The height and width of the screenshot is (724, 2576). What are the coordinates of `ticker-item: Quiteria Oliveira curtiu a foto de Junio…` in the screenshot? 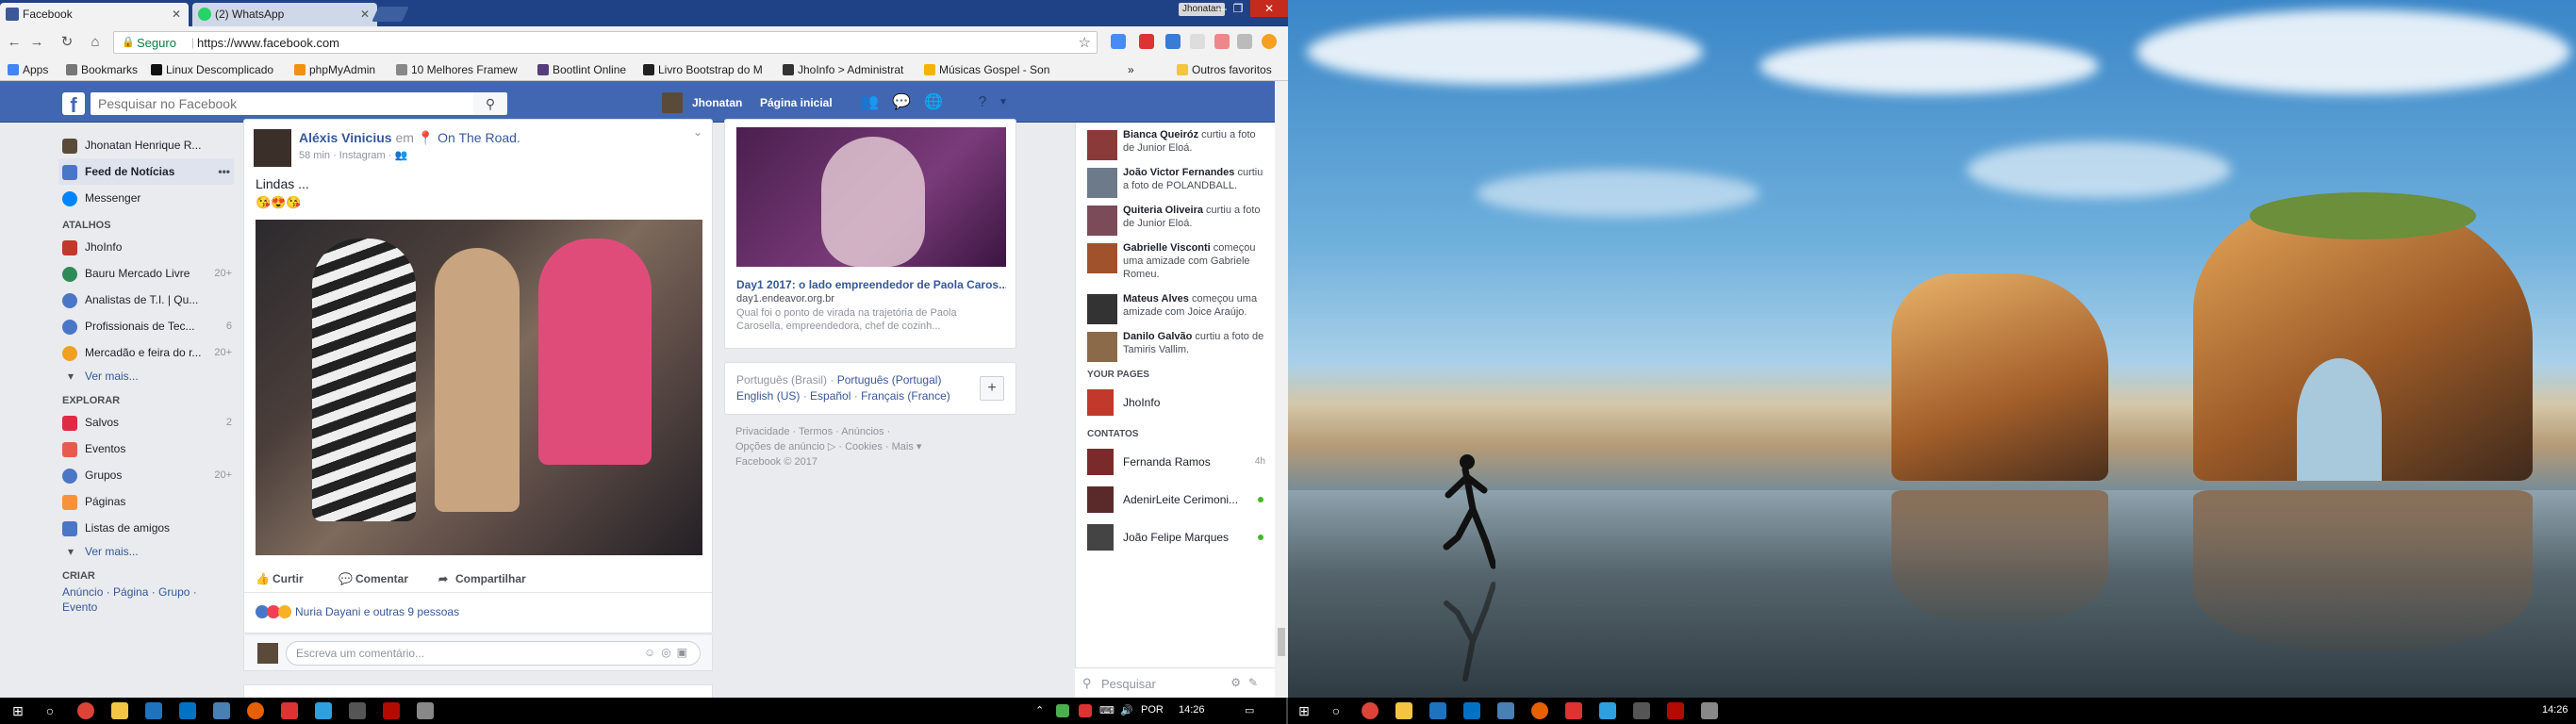 It's located at (1175, 217).